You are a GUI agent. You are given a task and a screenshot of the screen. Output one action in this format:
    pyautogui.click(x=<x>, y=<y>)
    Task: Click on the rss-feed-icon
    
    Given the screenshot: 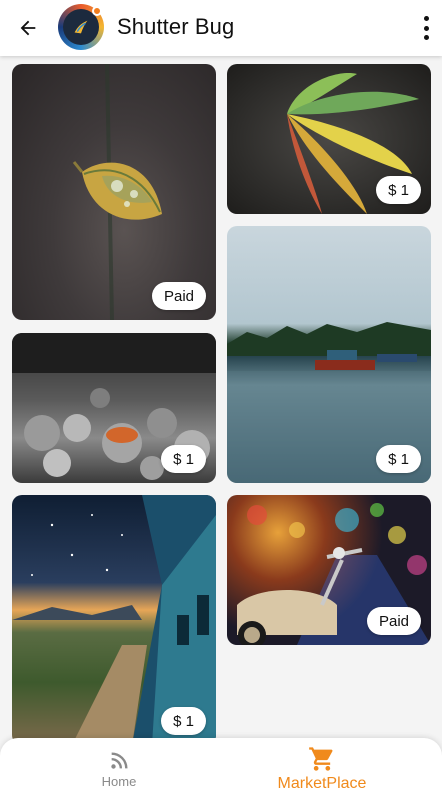 What is the action you would take?
    pyautogui.click(x=119, y=760)
    